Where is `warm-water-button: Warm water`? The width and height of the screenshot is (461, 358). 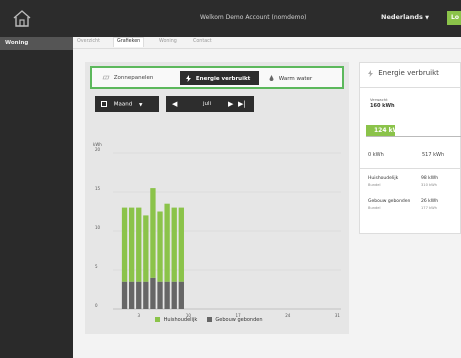 warm-water-button: Warm water is located at coordinates (302, 78).